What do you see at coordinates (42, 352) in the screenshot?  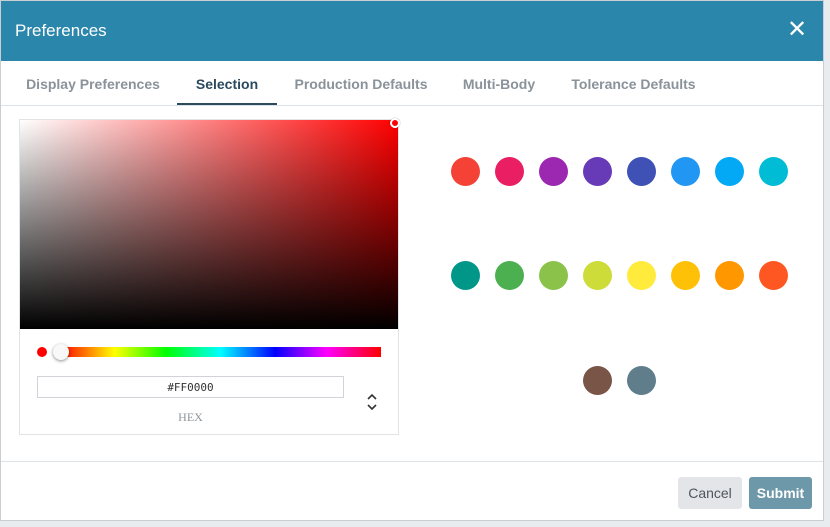 I see `current-color-preview` at bounding box center [42, 352].